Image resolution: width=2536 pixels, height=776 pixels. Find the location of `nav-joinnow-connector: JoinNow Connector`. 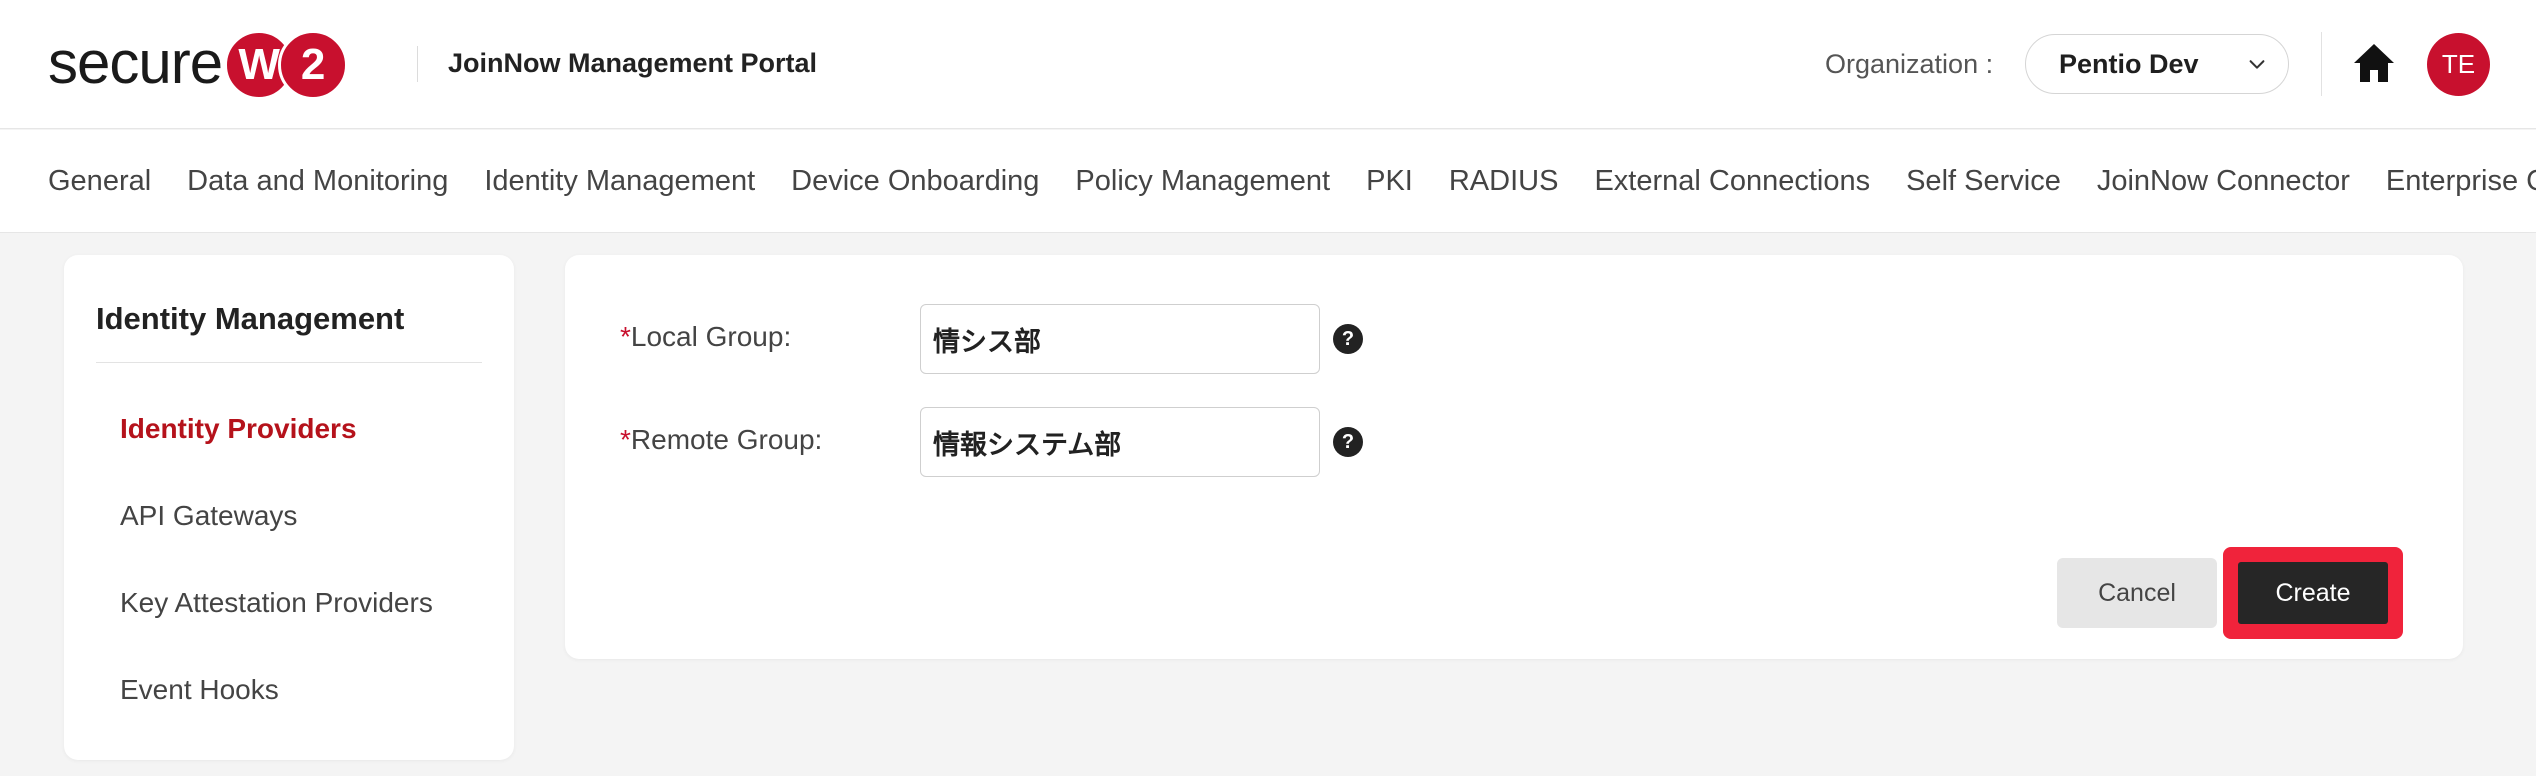

nav-joinnow-connector: JoinNow Connector is located at coordinates (2223, 181).